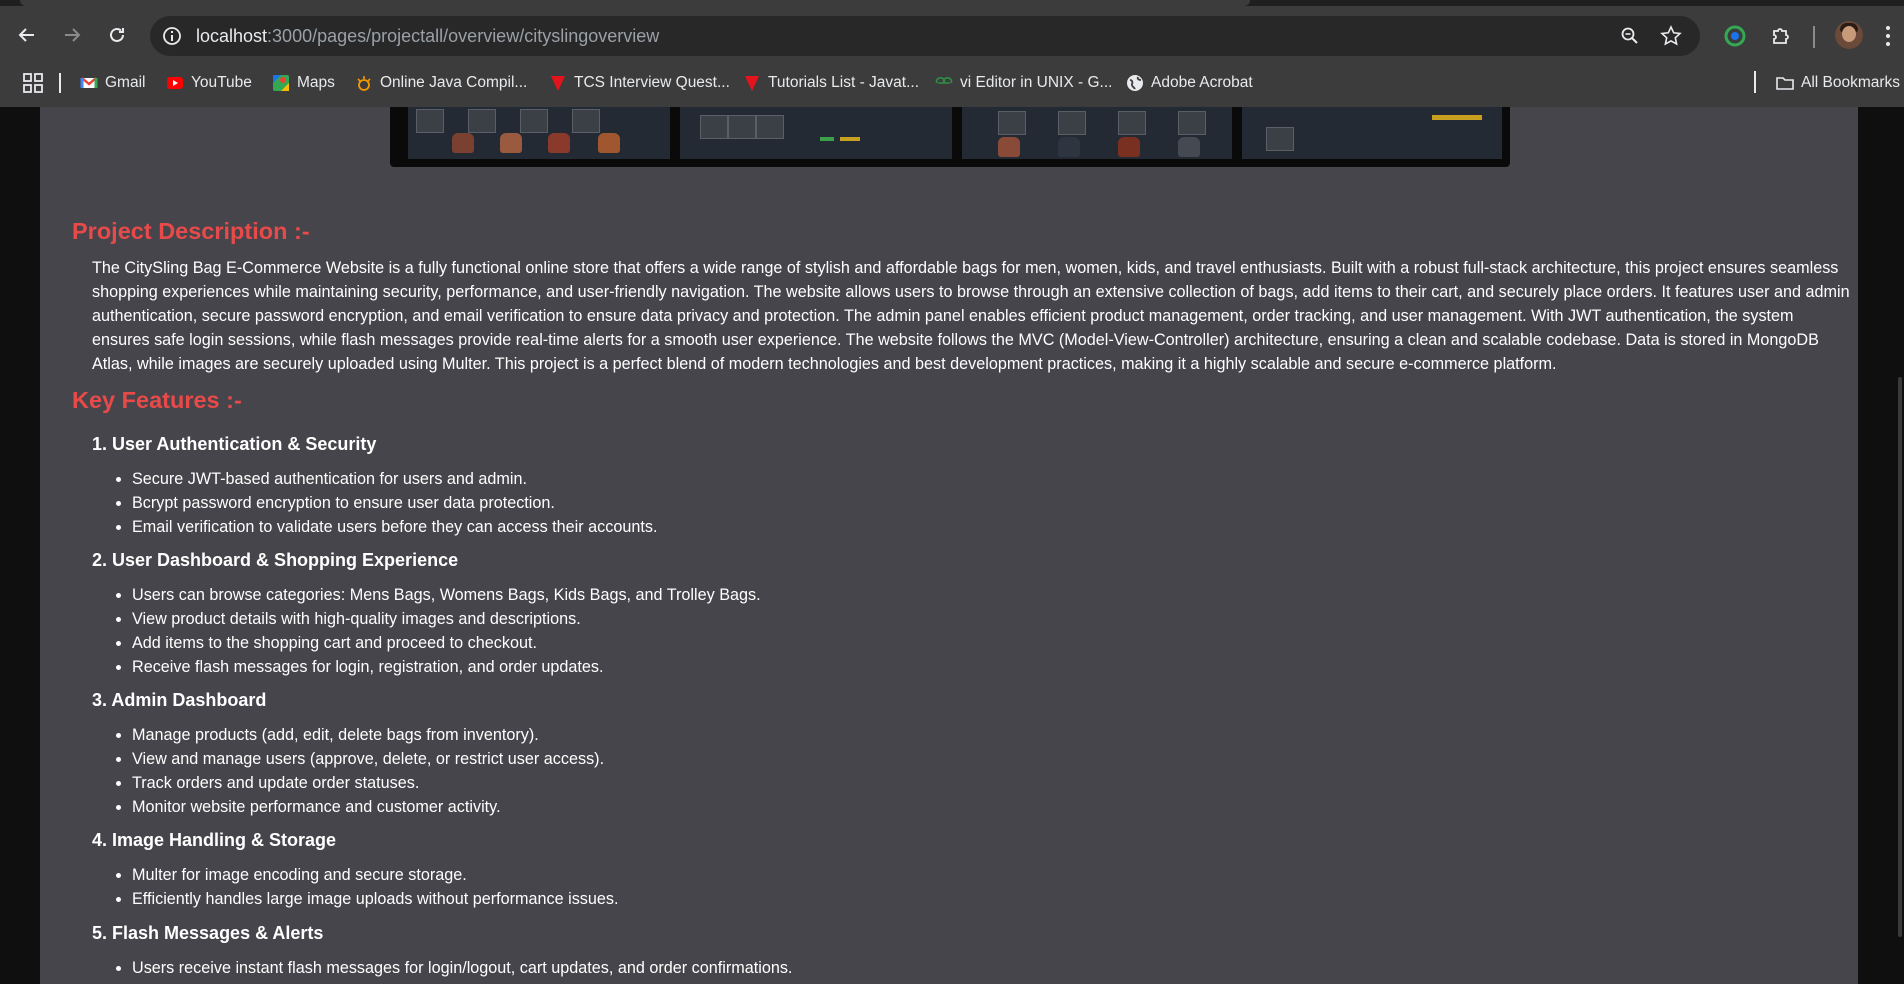 The image size is (1904, 984). I want to click on browser-menu-icon, so click(1889, 37).